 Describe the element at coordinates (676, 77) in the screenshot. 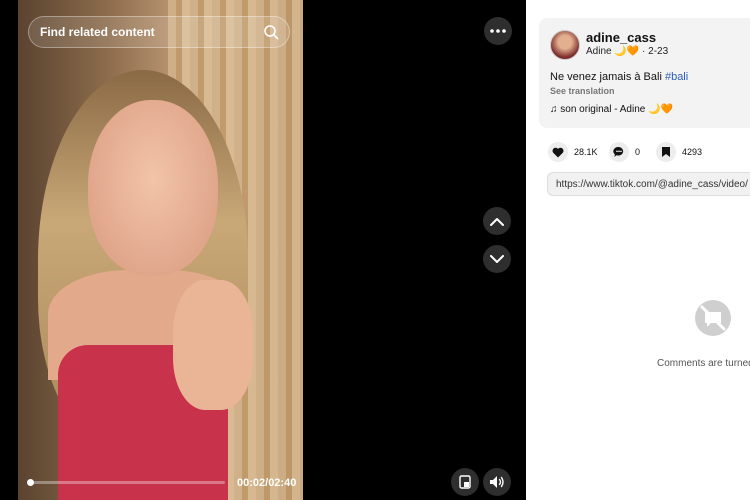

I see `hashtag-link: #bali` at that location.